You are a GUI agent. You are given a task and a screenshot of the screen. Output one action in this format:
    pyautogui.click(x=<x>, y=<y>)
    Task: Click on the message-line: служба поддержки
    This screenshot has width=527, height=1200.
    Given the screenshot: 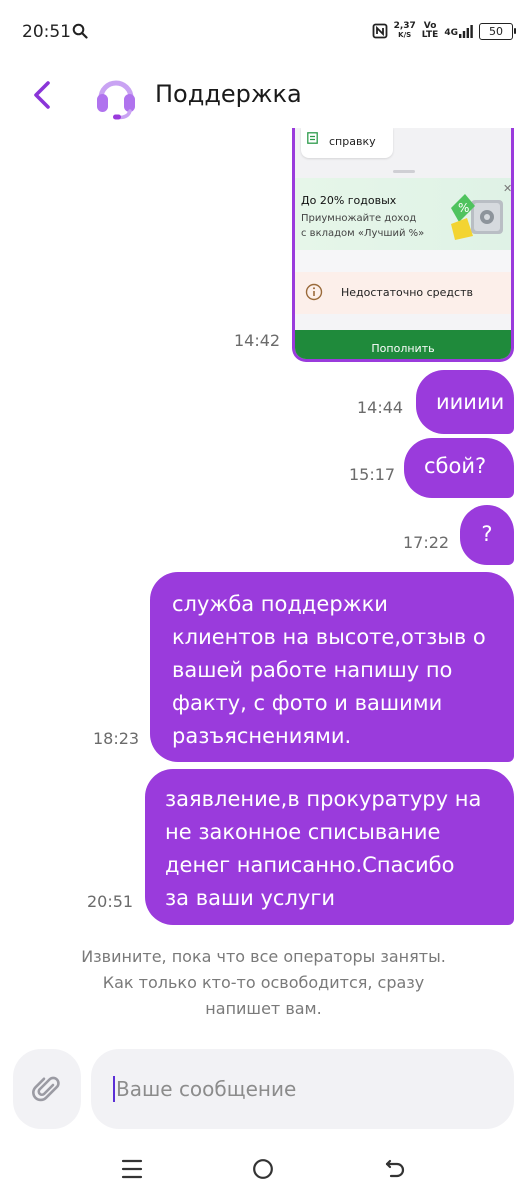 What is the action you would take?
    pyautogui.click(x=280, y=604)
    